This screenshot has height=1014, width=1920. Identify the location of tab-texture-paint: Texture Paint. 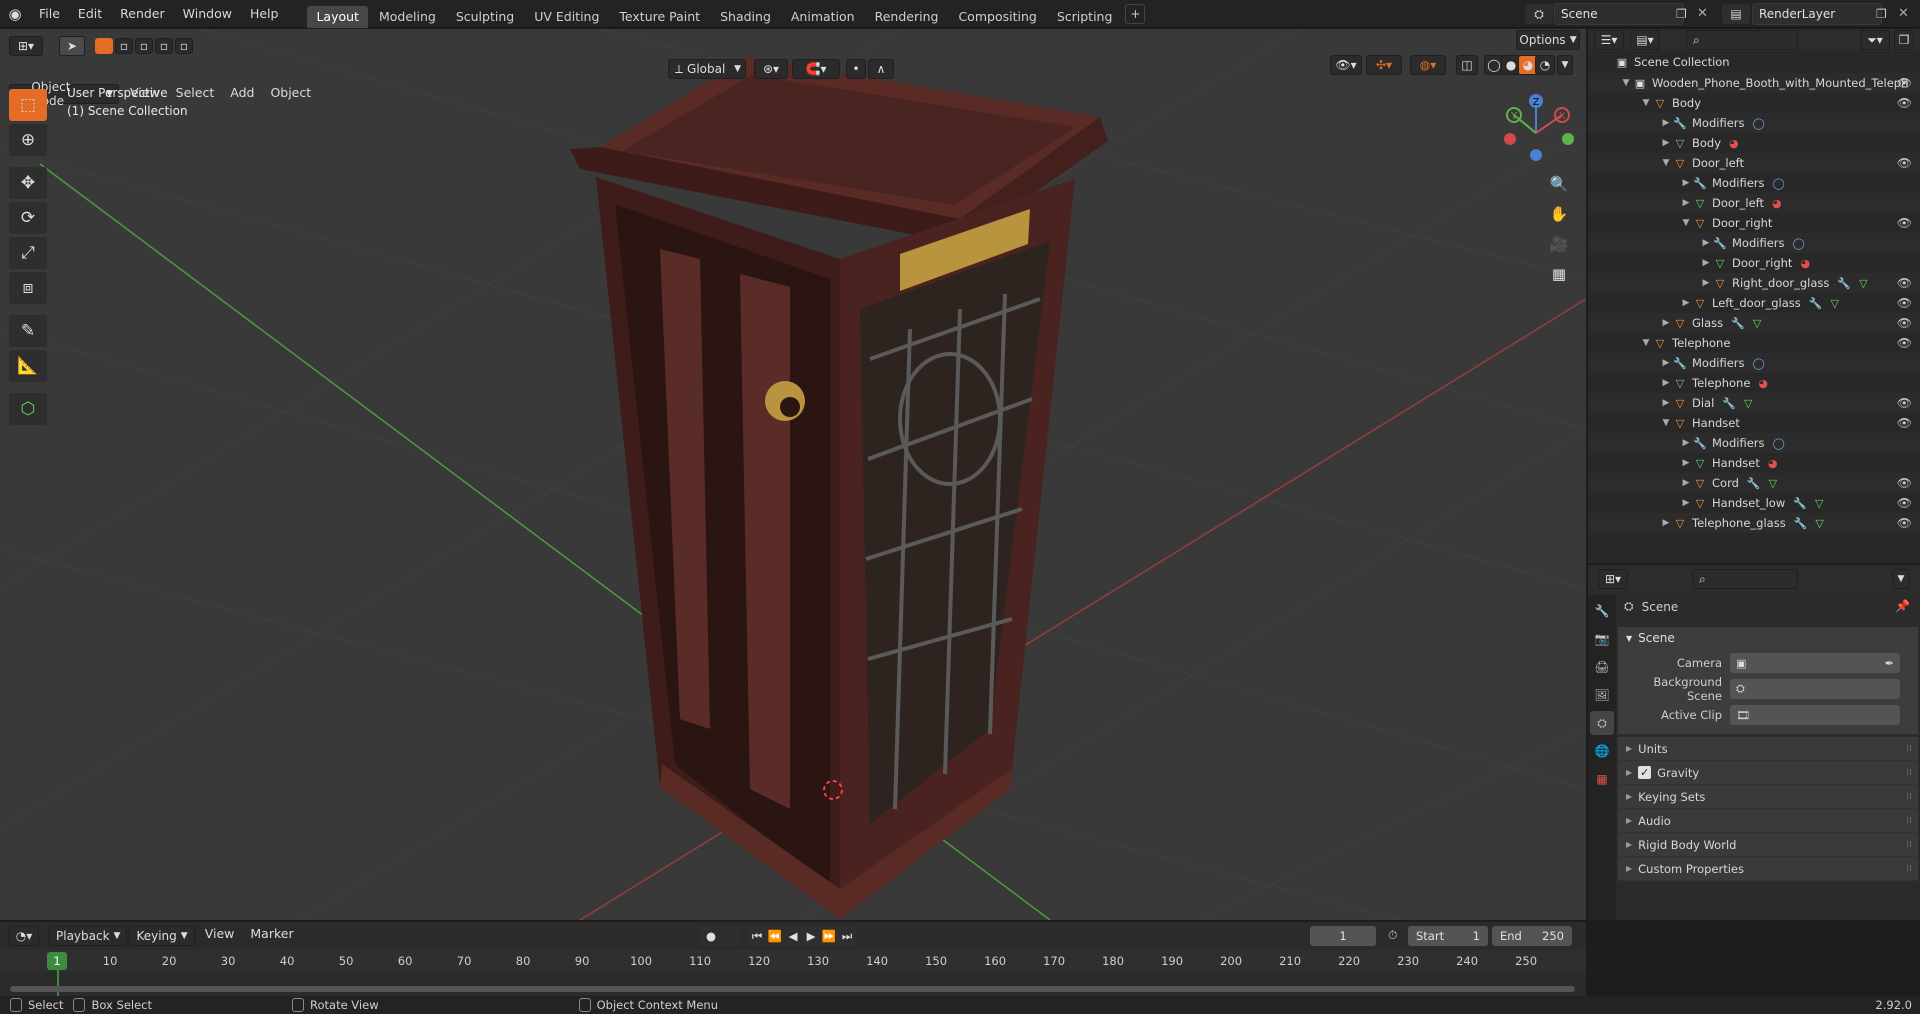
(659, 17).